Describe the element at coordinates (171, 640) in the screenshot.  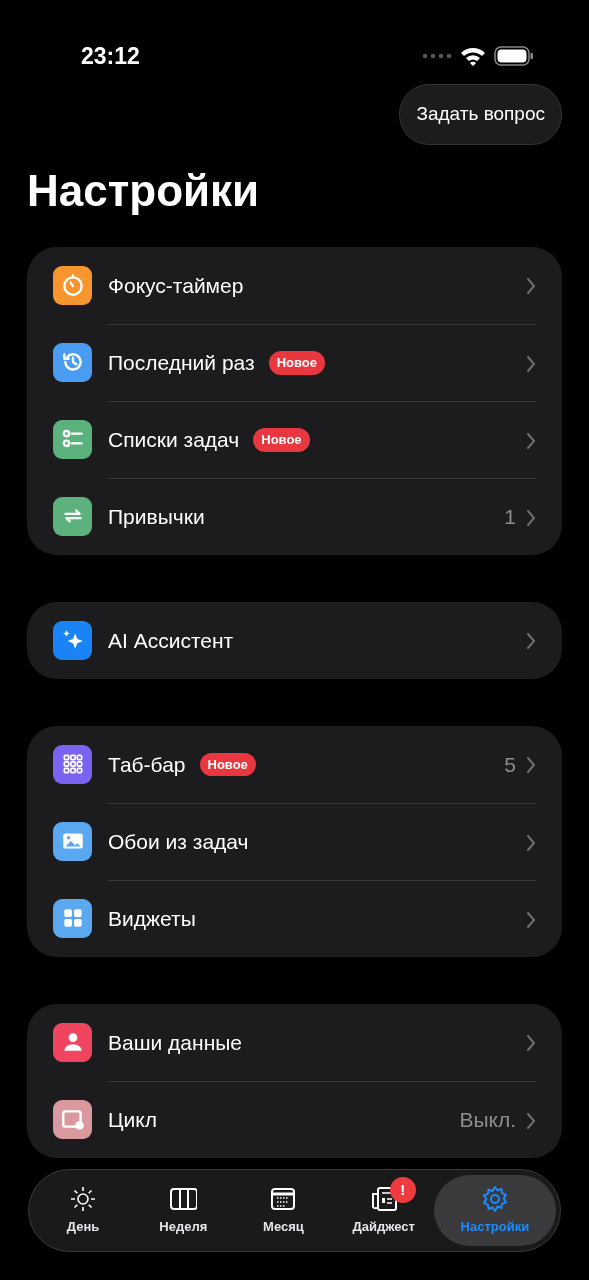
I see `row-label: AI Ассистент` at that location.